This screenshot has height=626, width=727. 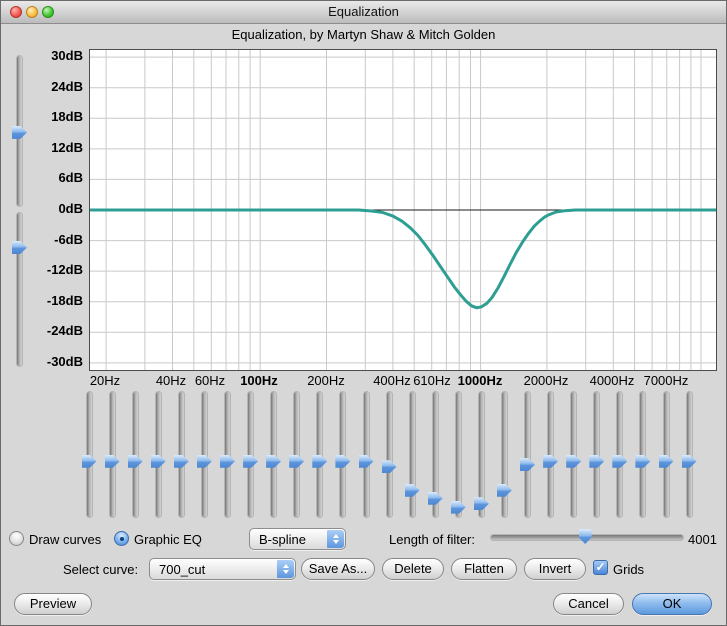 I want to click on window-titlebar: Equalization, so click(x=363, y=12).